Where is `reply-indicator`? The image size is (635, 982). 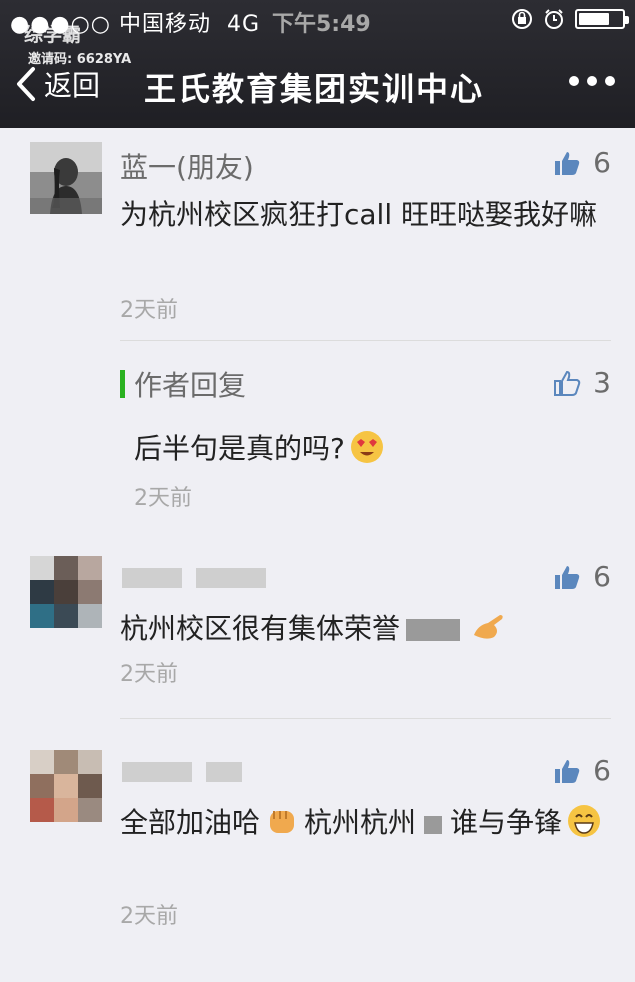 reply-indicator is located at coordinates (122, 384).